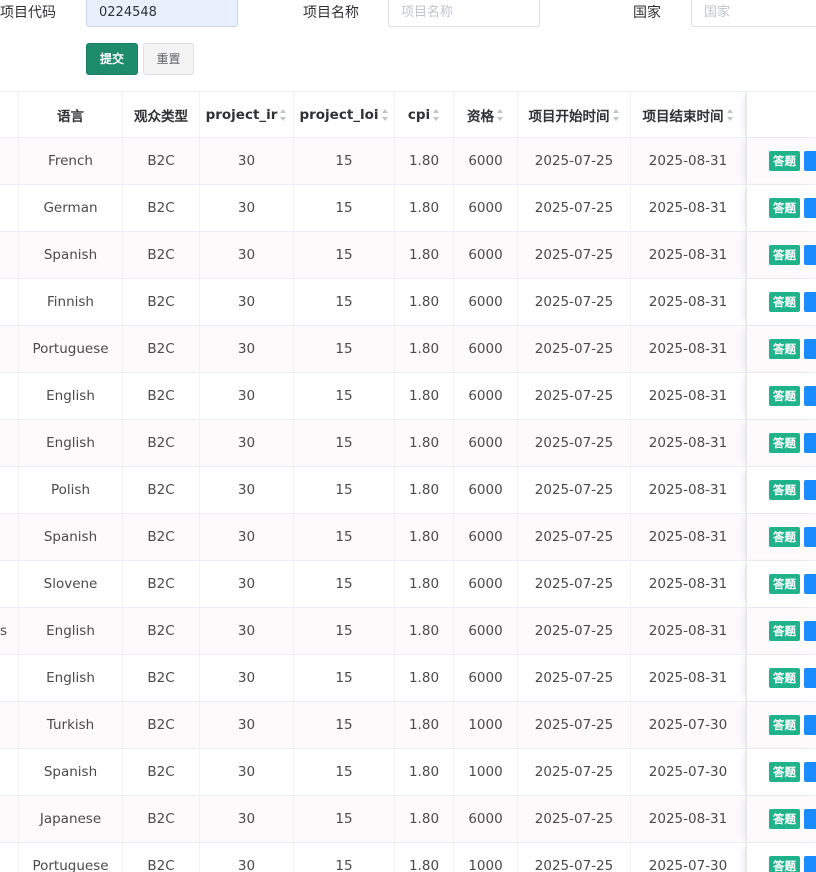 The height and width of the screenshot is (872, 816). What do you see at coordinates (569, 116) in the screenshot?
I see `header-start-time-label: 项目开始时间` at bounding box center [569, 116].